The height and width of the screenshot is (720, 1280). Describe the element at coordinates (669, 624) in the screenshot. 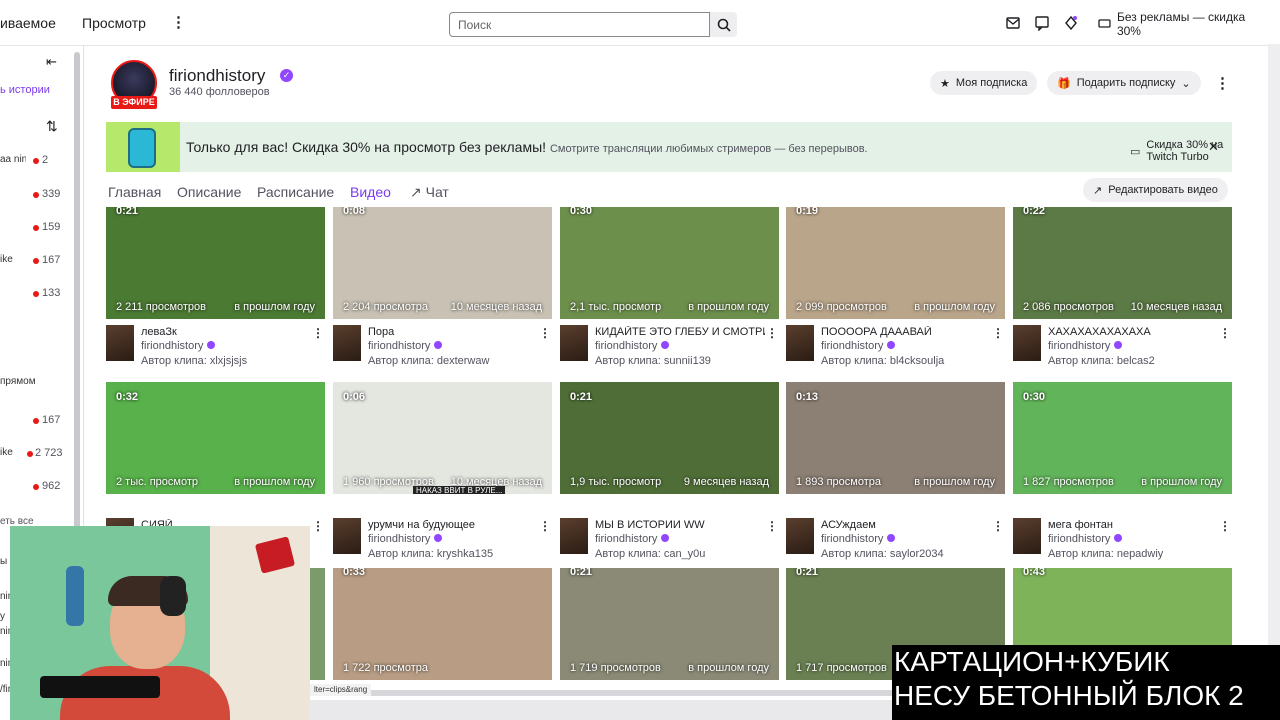

I see `clip-thumbnail: 0:21 1 719 просмотров в прошлом году` at that location.